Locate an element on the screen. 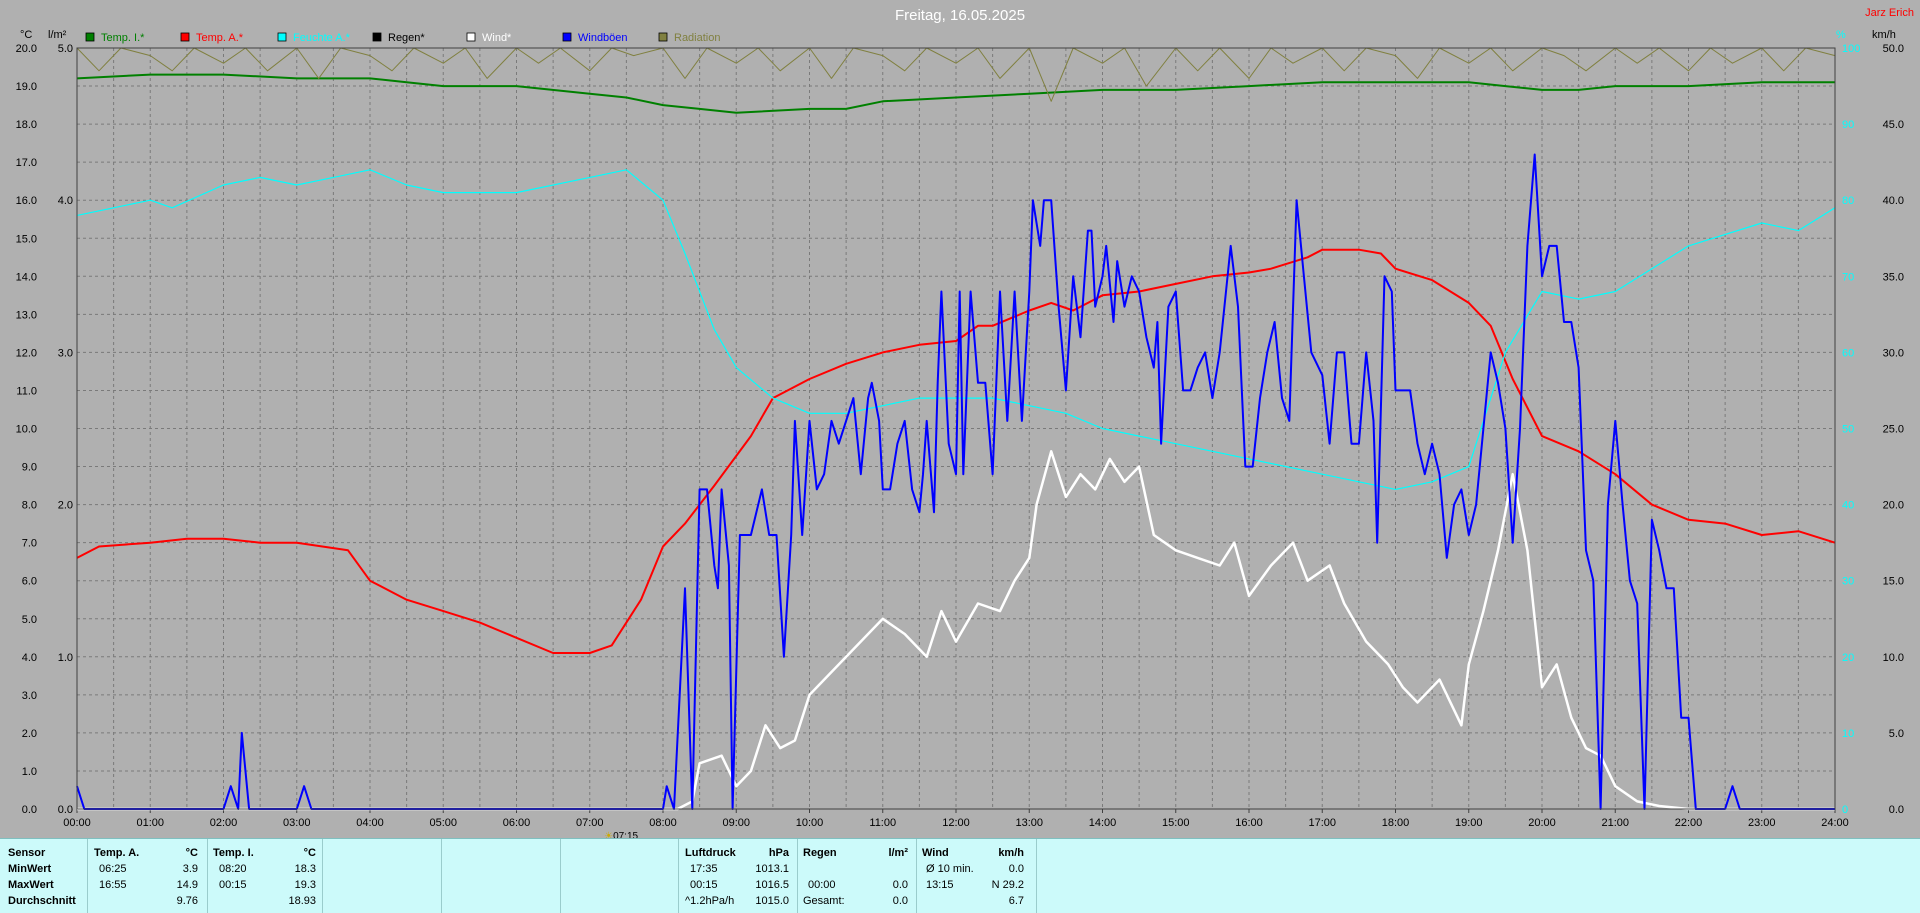 Image resolution: width=1920 pixels, height=913 pixels. legend-label: Feuchte A.* is located at coordinates (322, 38).